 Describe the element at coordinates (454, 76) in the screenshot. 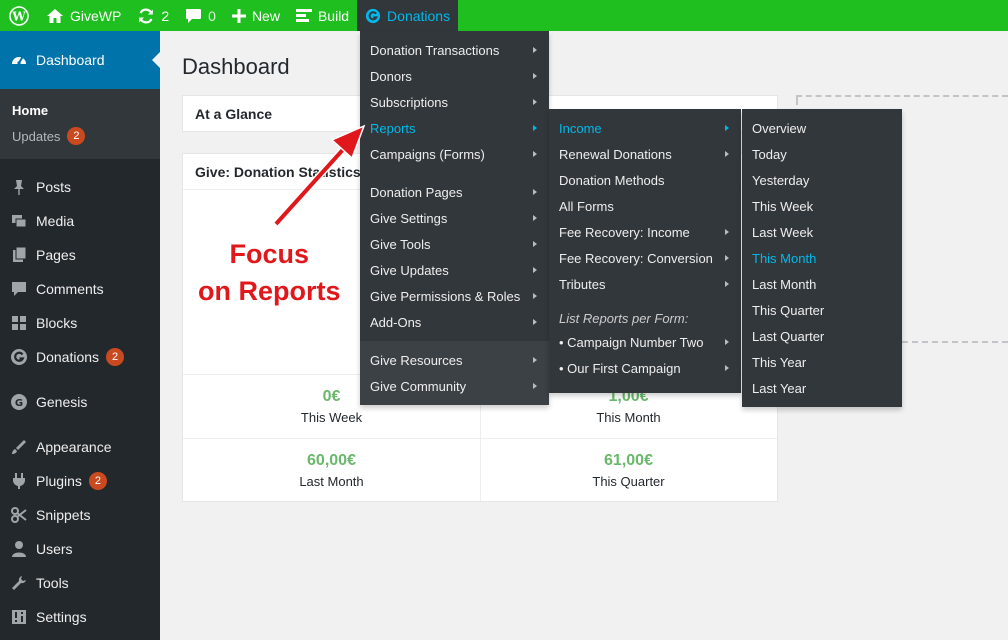

I see `menu-item-donors: Donors` at that location.